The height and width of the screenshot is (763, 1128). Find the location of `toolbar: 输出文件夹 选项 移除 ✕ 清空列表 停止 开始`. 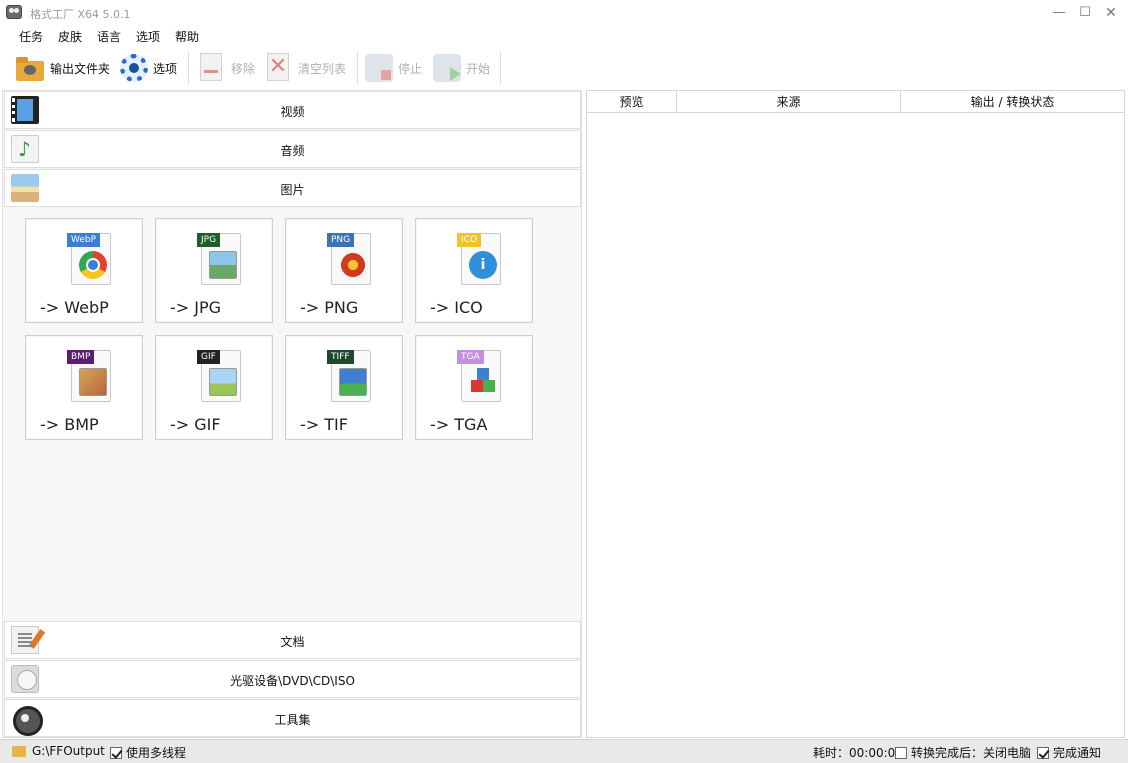

toolbar: 输出文件夹 选项 移除 ✕ 清空列表 停止 开始 is located at coordinates (564, 68).